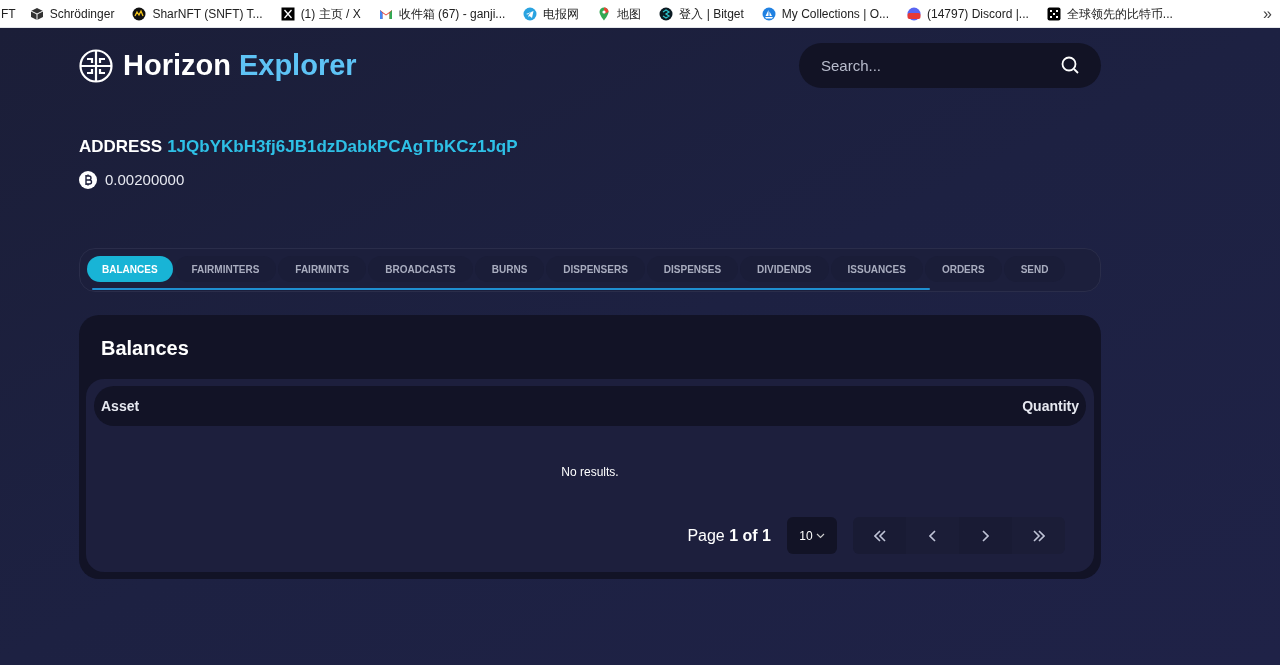 Image resolution: width=1280 pixels, height=665 pixels. I want to click on tab: SEND, so click(1034, 269).